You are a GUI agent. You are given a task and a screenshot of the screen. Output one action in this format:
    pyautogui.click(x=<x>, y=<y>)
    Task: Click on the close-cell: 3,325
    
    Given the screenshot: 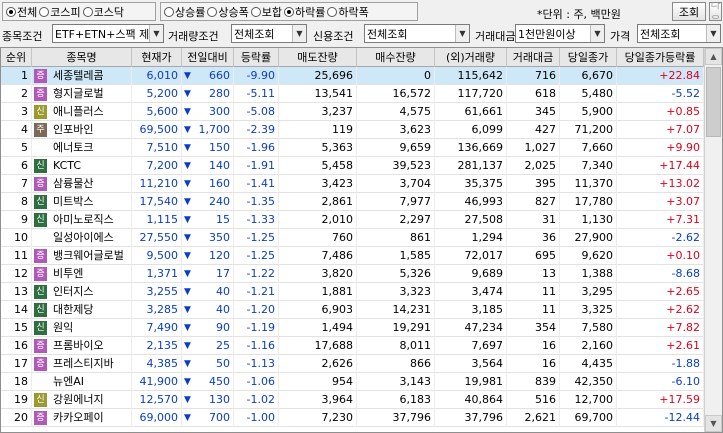 What is the action you would take?
    pyautogui.click(x=588, y=310)
    